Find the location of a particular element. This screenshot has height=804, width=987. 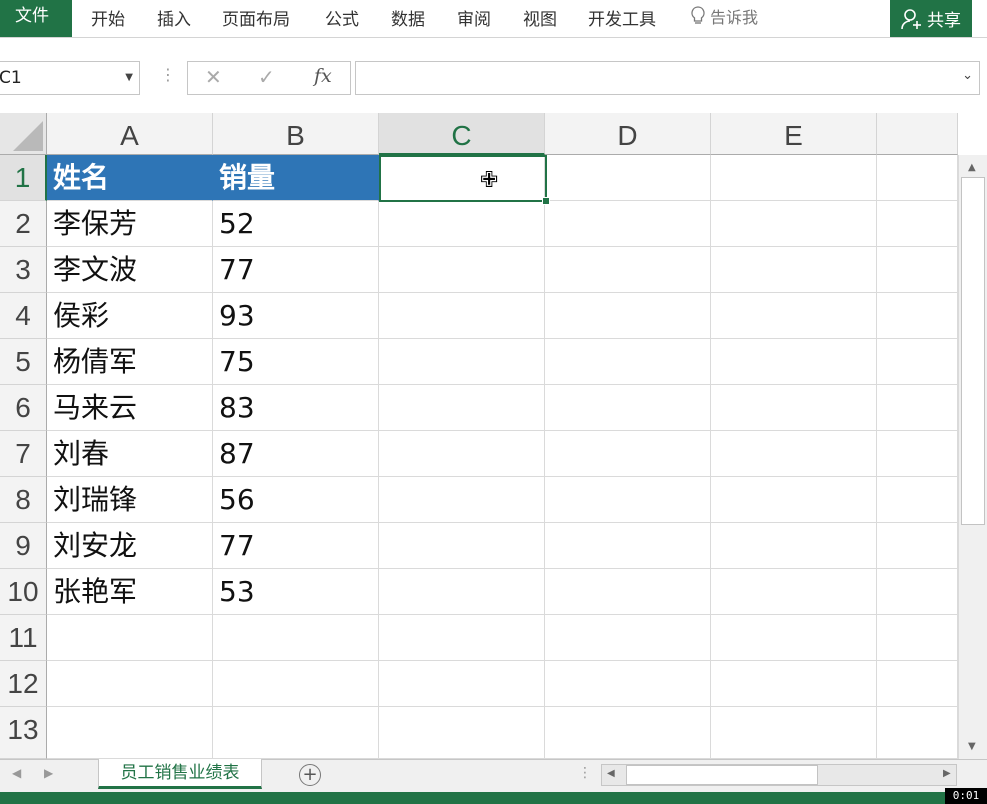

column-header-b: B is located at coordinates (296, 134).